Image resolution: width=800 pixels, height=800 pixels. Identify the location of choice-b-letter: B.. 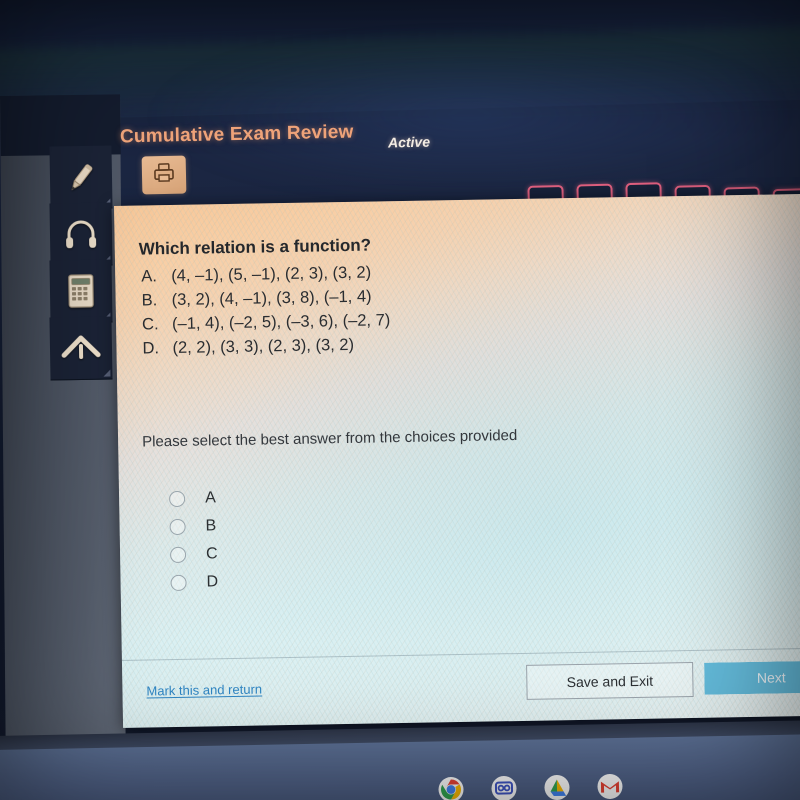
(149, 300).